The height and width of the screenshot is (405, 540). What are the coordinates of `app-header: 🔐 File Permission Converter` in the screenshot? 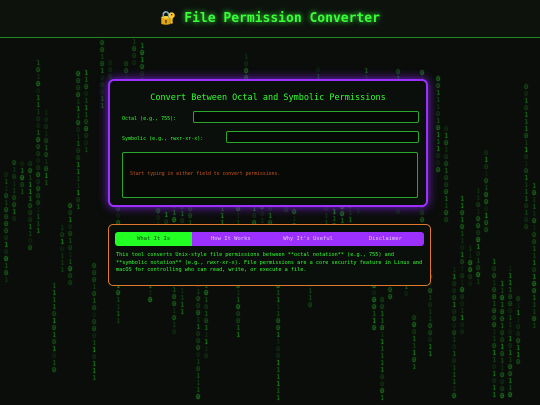 It's located at (270, 19).